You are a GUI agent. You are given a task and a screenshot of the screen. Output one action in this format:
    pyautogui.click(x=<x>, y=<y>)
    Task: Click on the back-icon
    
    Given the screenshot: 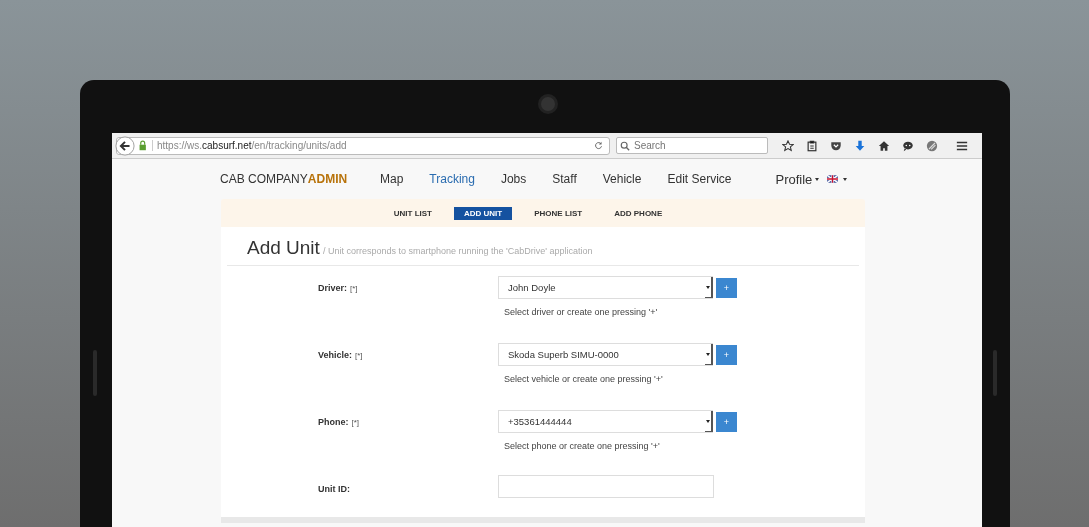 What is the action you would take?
    pyautogui.click(x=125, y=145)
    